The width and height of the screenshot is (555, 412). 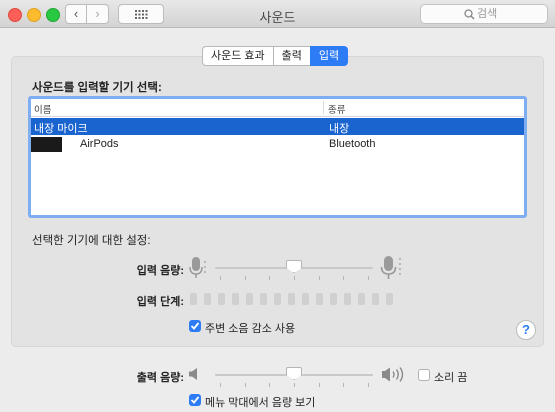 I want to click on noise-reduction-checkbox, so click(x=195, y=326).